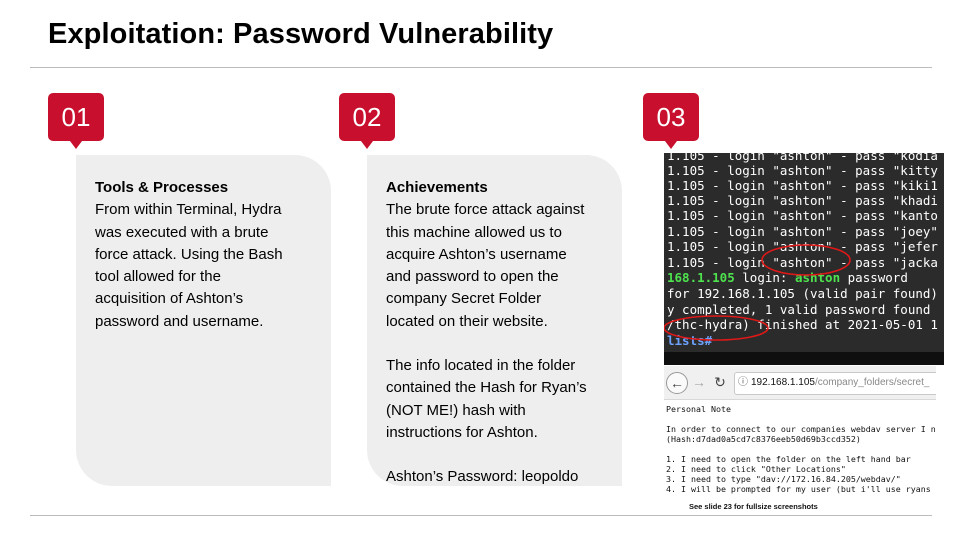 Image resolution: width=960 pixels, height=540 pixels. What do you see at coordinates (872, 382) in the screenshot?
I see `url-path: /company_folders/secret_` at bounding box center [872, 382].